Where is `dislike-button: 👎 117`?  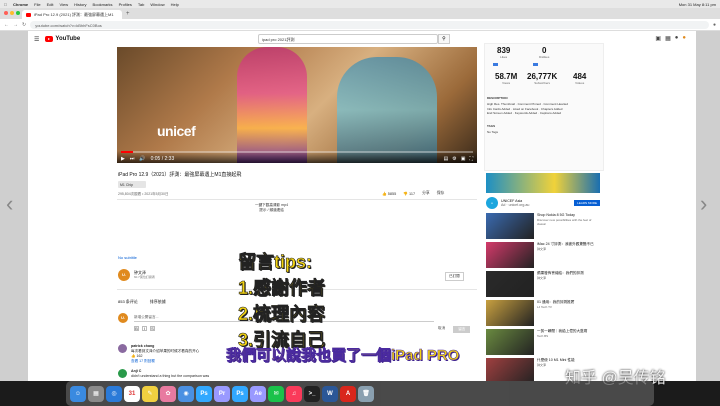
dislike-button: 👎 117 is located at coordinates (409, 193).